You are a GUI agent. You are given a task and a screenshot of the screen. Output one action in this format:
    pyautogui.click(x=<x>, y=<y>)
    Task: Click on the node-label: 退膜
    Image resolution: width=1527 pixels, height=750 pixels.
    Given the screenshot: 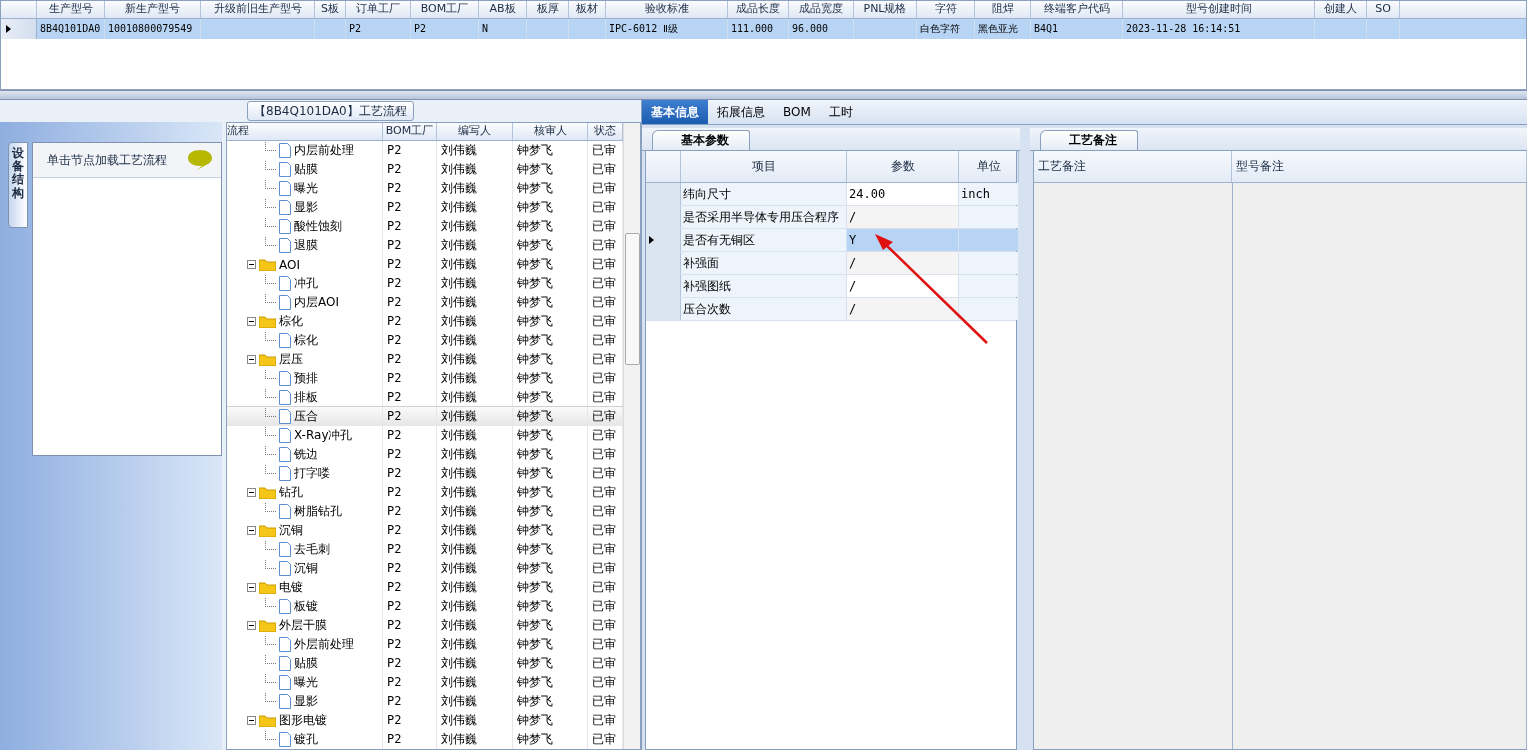 What is the action you would take?
    pyautogui.click(x=306, y=245)
    